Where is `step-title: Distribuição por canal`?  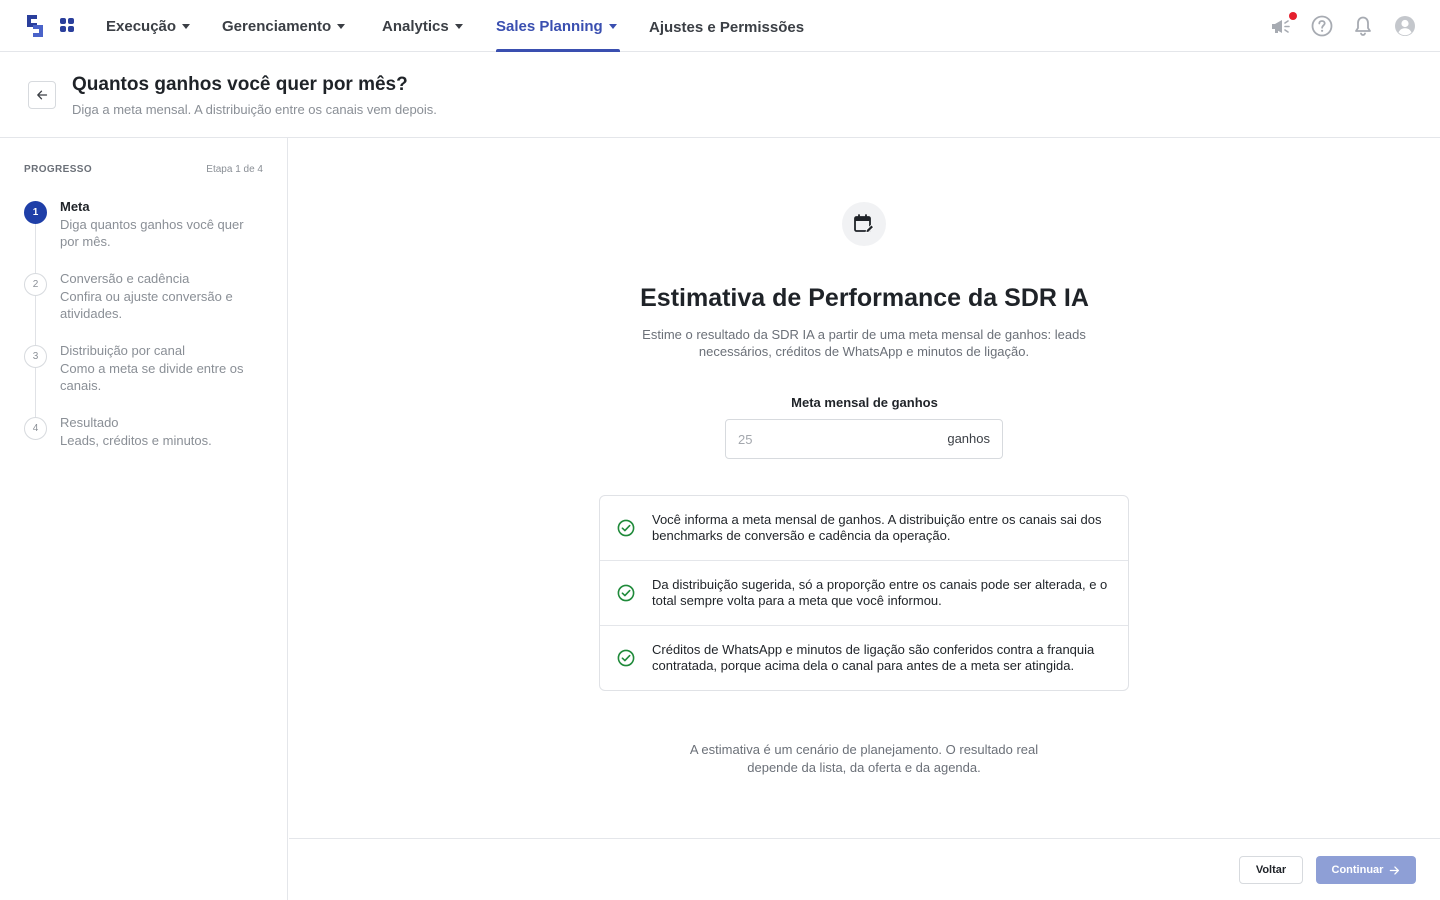 step-title: Distribuição por canal is located at coordinates (123, 350).